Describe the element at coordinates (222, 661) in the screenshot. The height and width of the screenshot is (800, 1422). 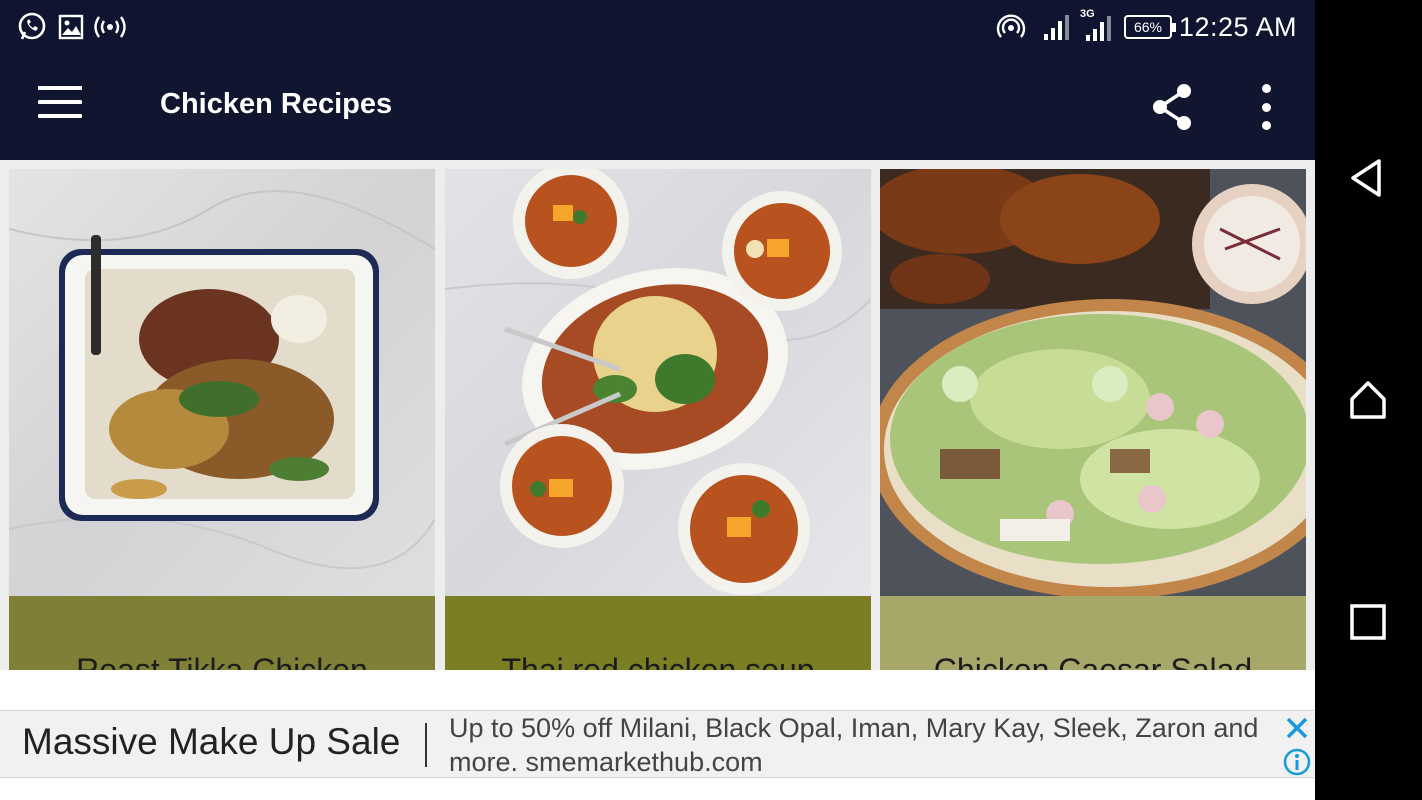
I see `recipe-title: Roast Tikka Chicken` at that location.